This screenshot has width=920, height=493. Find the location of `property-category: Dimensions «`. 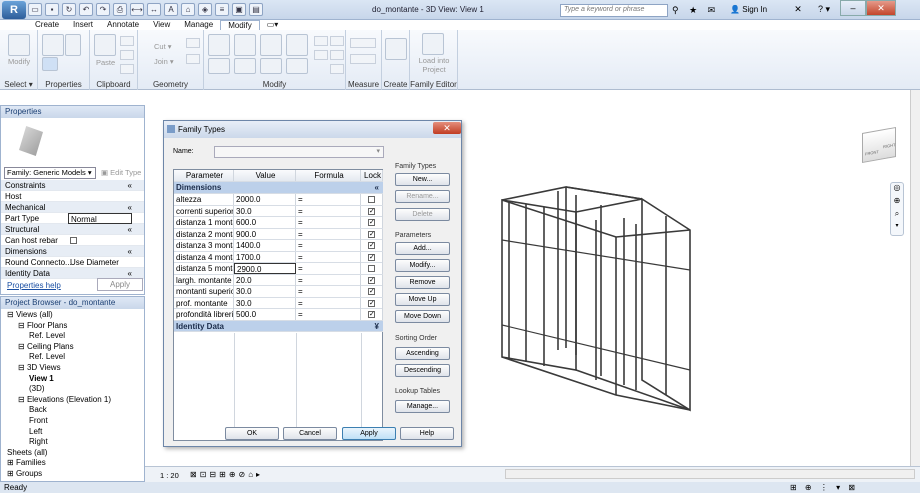

property-category: Dimensions « is located at coordinates (72, 251).